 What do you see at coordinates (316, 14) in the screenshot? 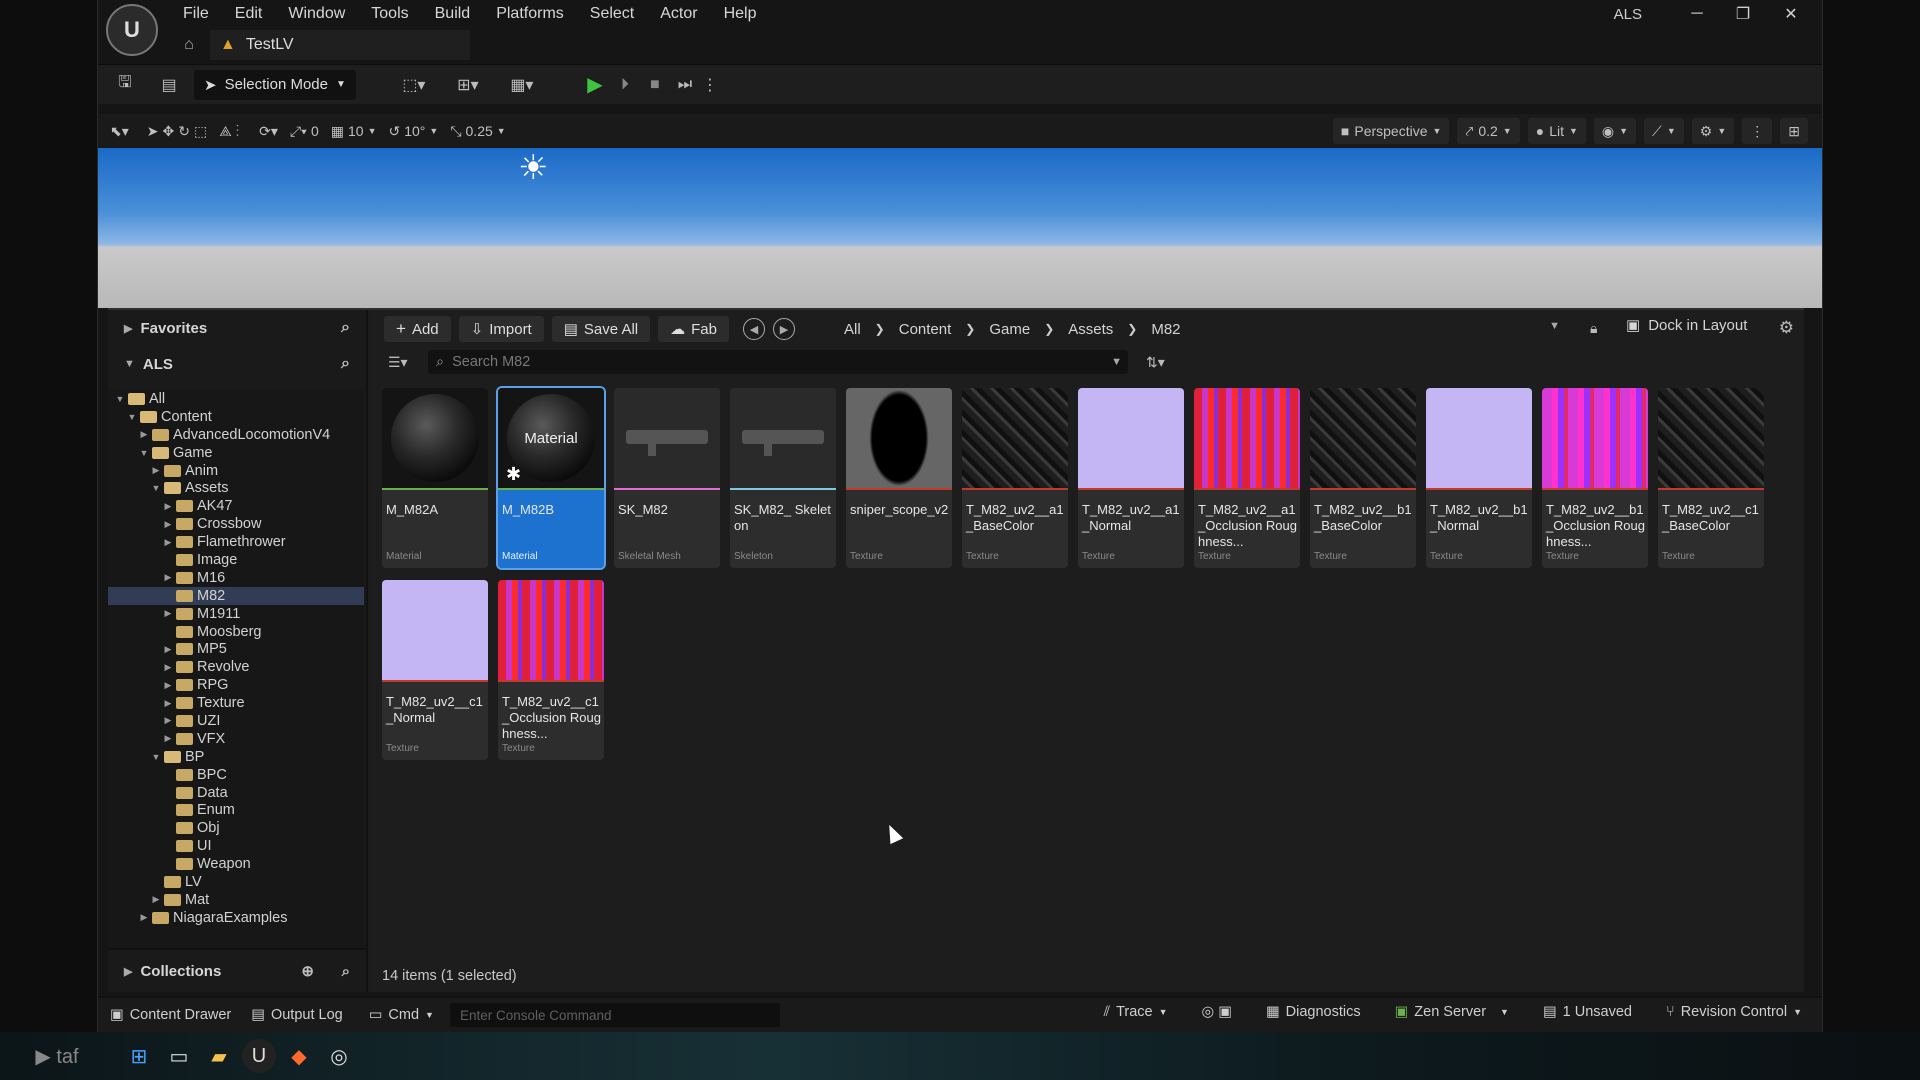
I see `menu-item-window: Window` at bounding box center [316, 14].